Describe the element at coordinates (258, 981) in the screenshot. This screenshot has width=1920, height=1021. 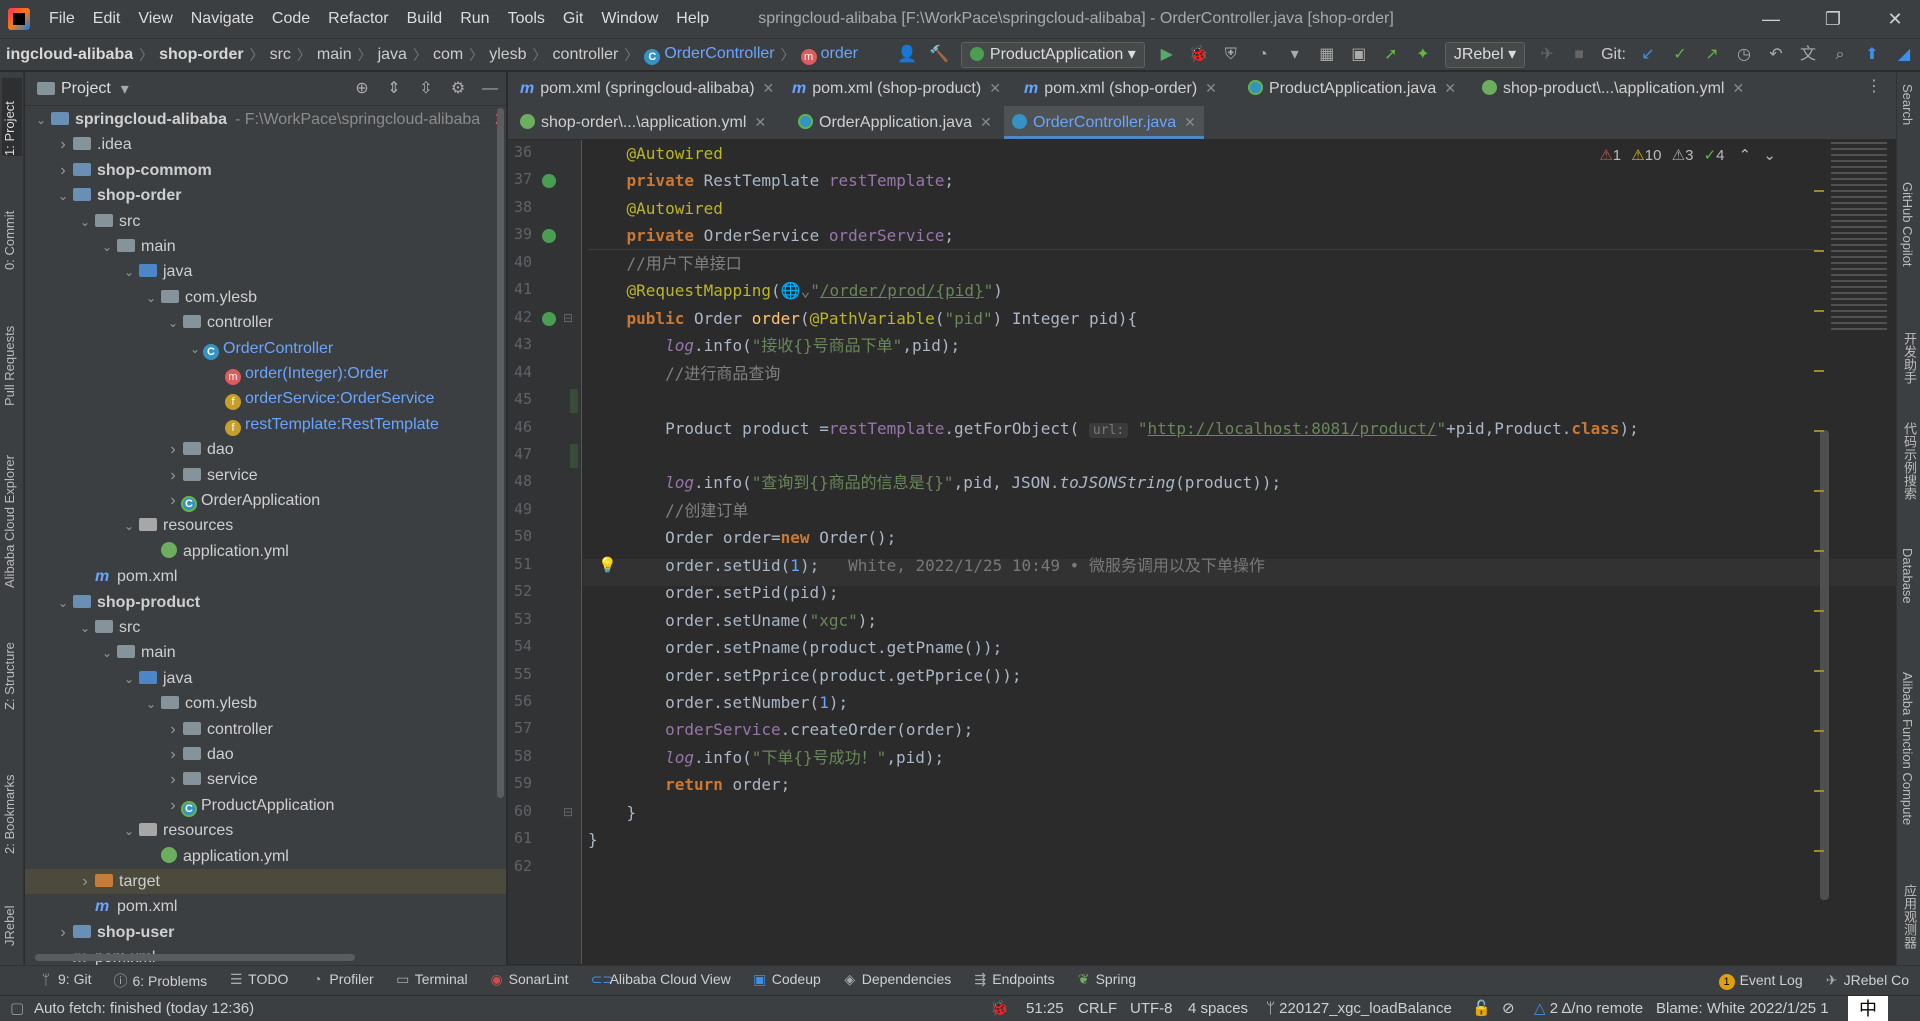
I see `tool-button-todo: ☰ TODO` at that location.